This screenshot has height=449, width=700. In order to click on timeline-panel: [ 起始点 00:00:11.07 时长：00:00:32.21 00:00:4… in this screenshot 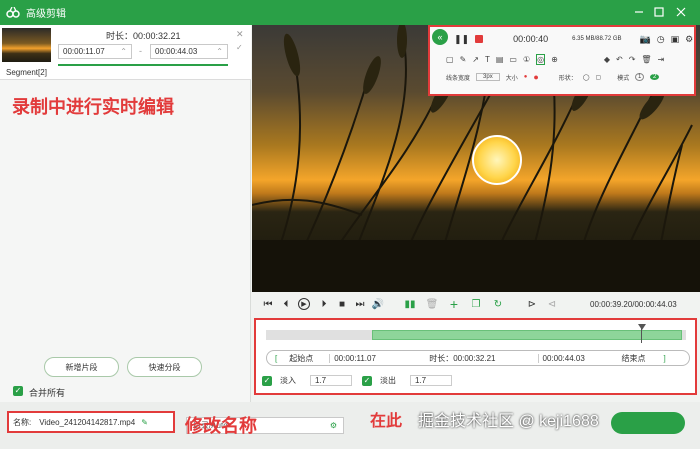, I will do `click(475, 356)`.